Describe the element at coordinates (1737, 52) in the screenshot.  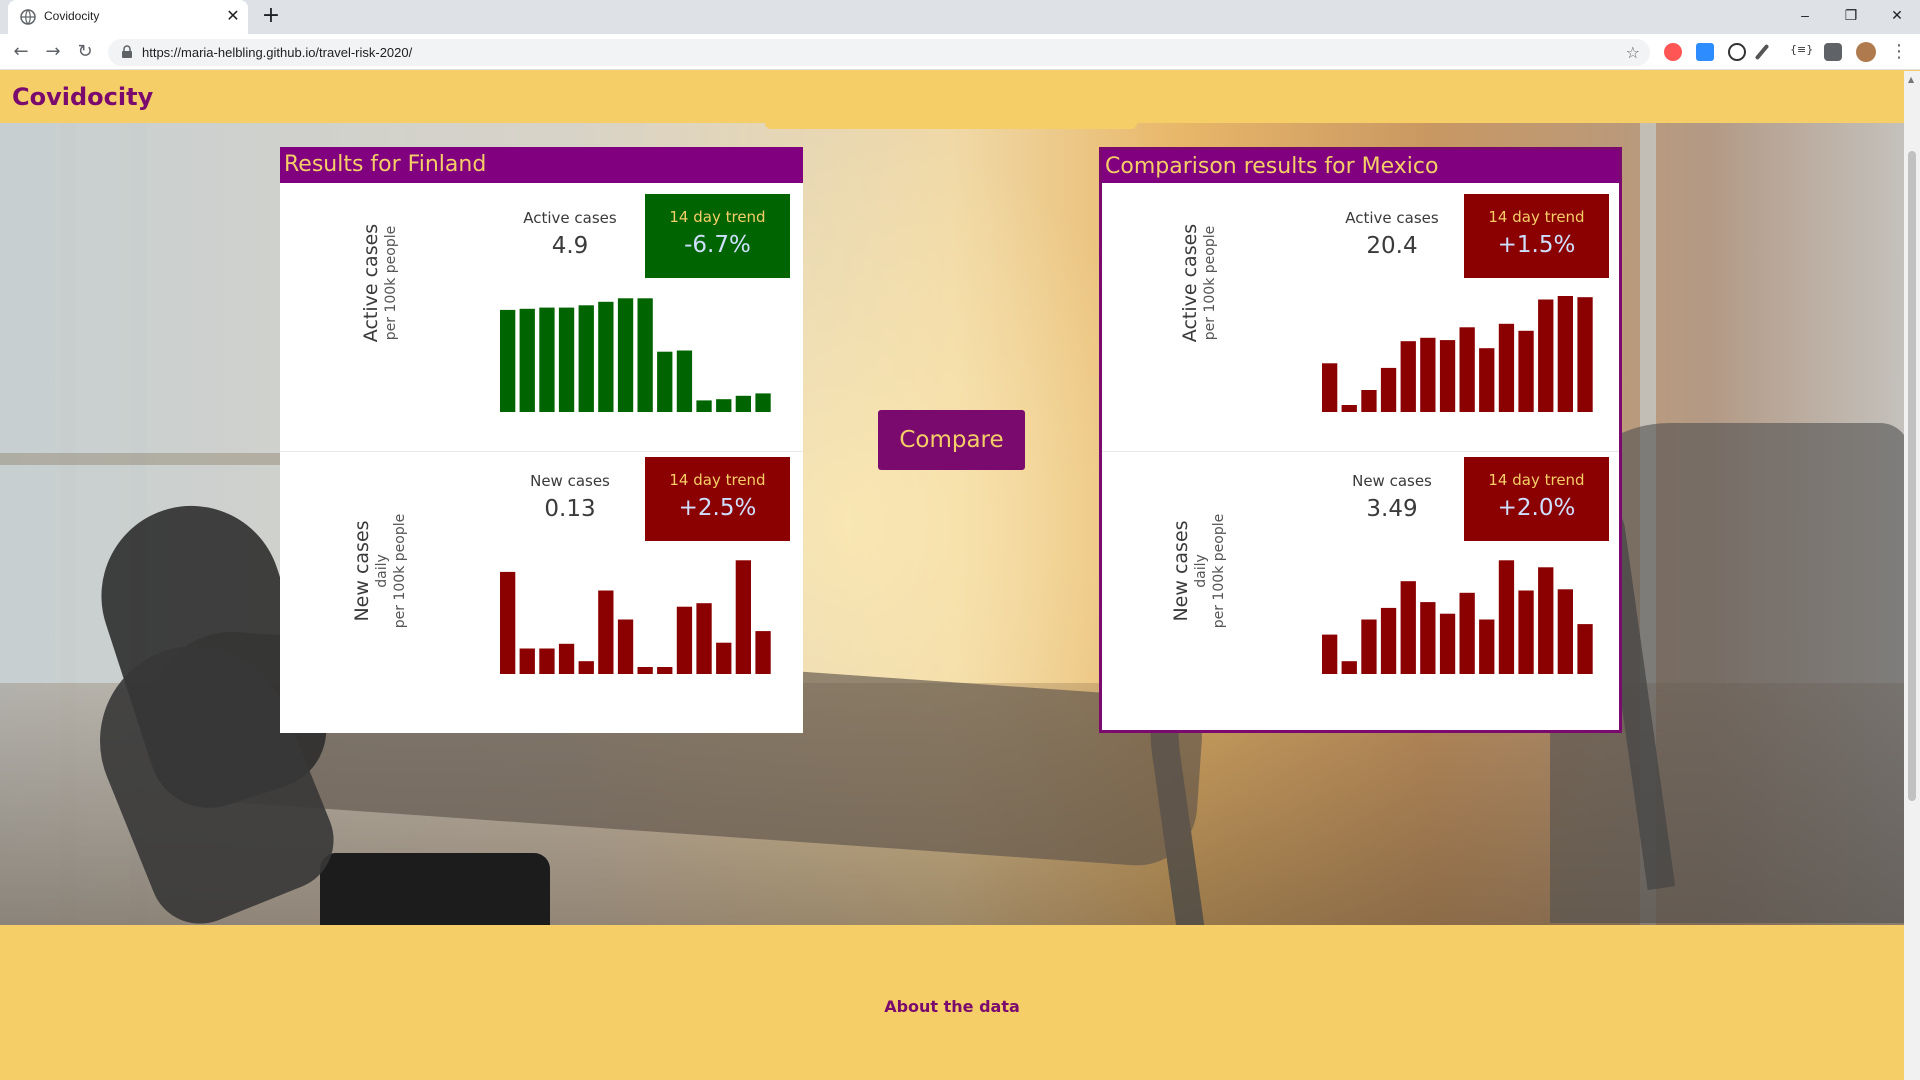
I see `search-extension-icon` at that location.